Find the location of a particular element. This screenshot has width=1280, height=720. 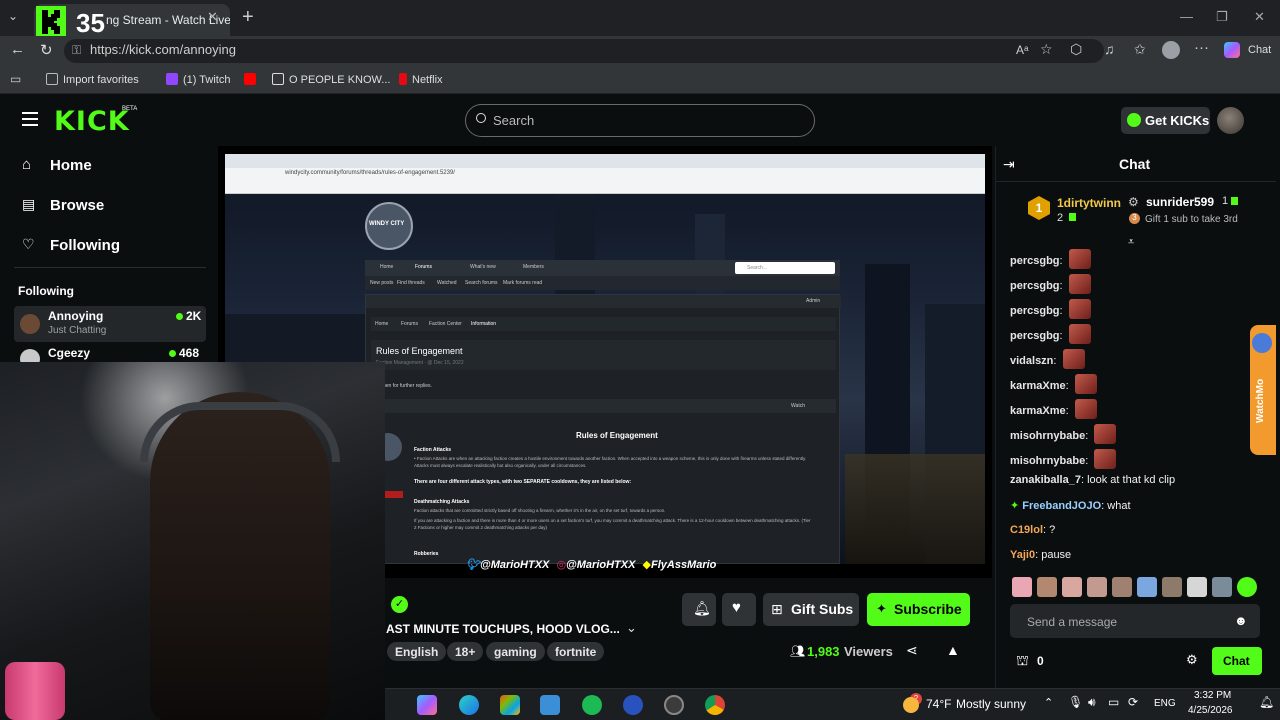

following-channel-annoying: Annoying Just Chatting 2K is located at coordinates (110, 324).